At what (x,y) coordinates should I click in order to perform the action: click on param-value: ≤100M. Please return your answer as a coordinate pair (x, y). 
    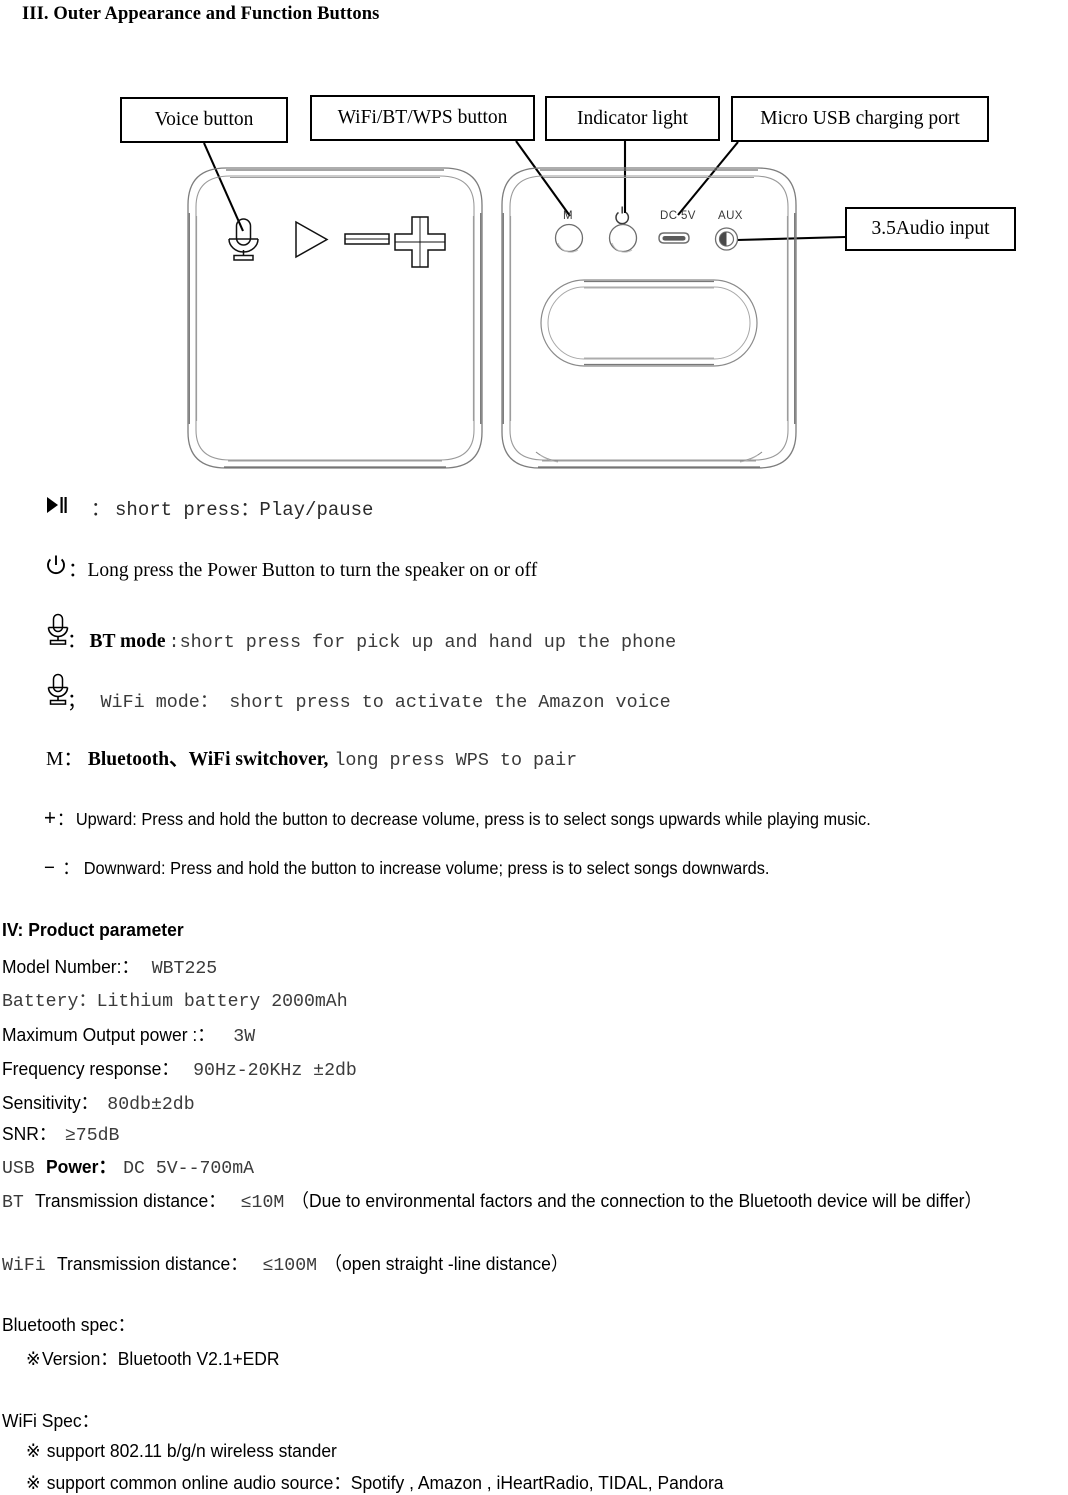
    Looking at the image, I should click on (290, 1266).